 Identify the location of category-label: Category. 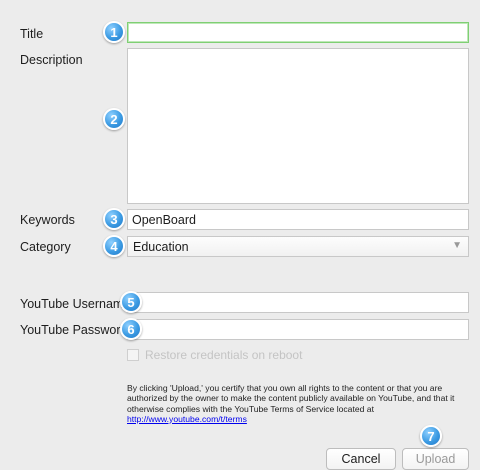
(45, 247).